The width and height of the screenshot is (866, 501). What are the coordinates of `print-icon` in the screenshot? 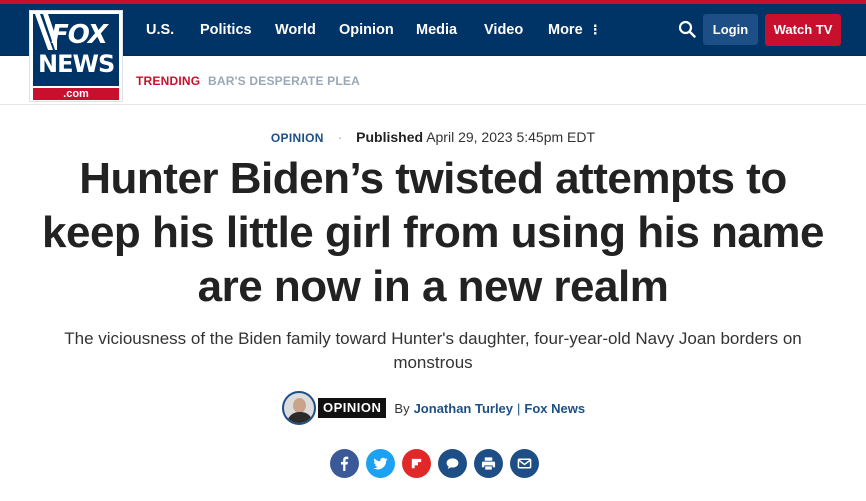 It's located at (488, 463).